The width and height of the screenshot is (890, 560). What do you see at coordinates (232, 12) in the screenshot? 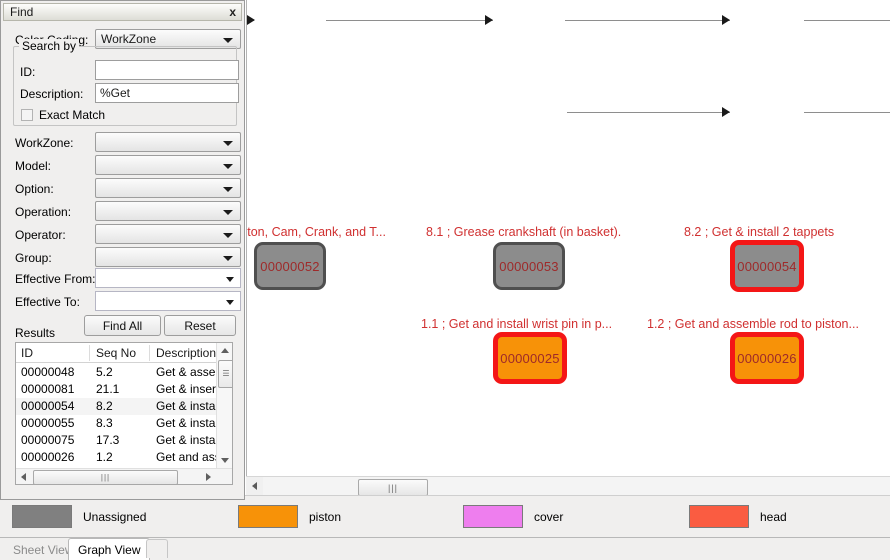
I see `close-icon: x` at bounding box center [232, 12].